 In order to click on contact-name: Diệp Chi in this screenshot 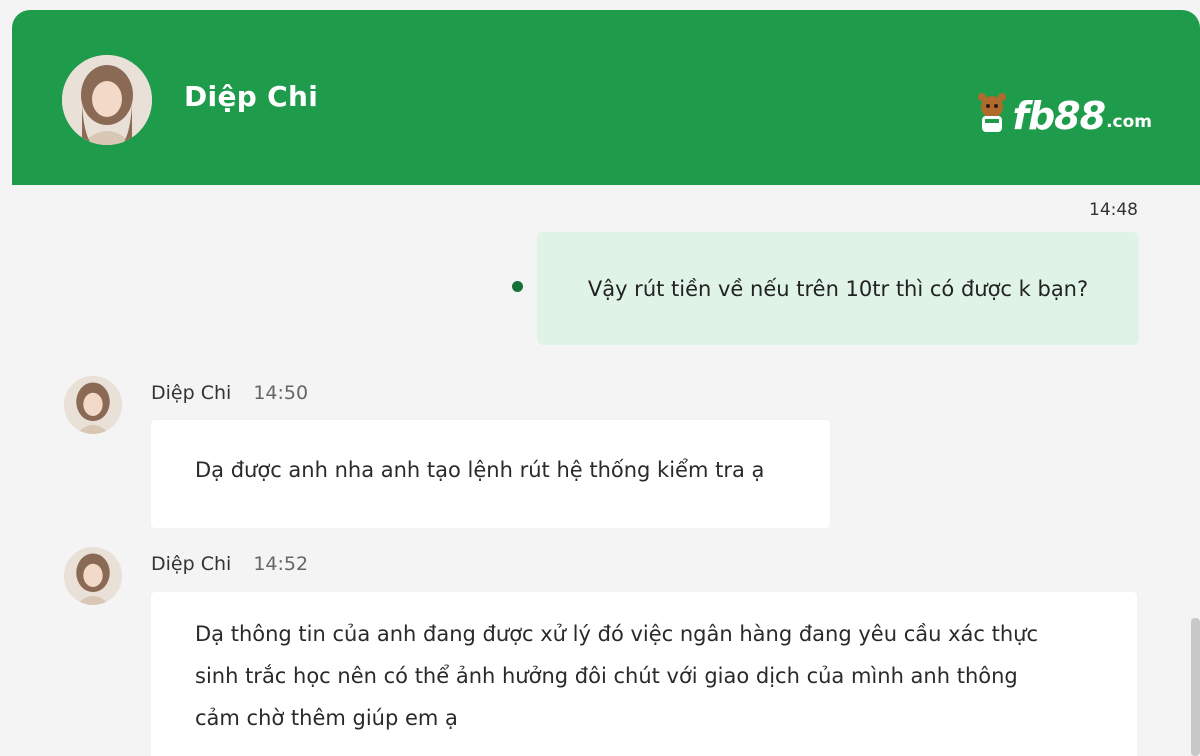, I will do `click(251, 96)`.